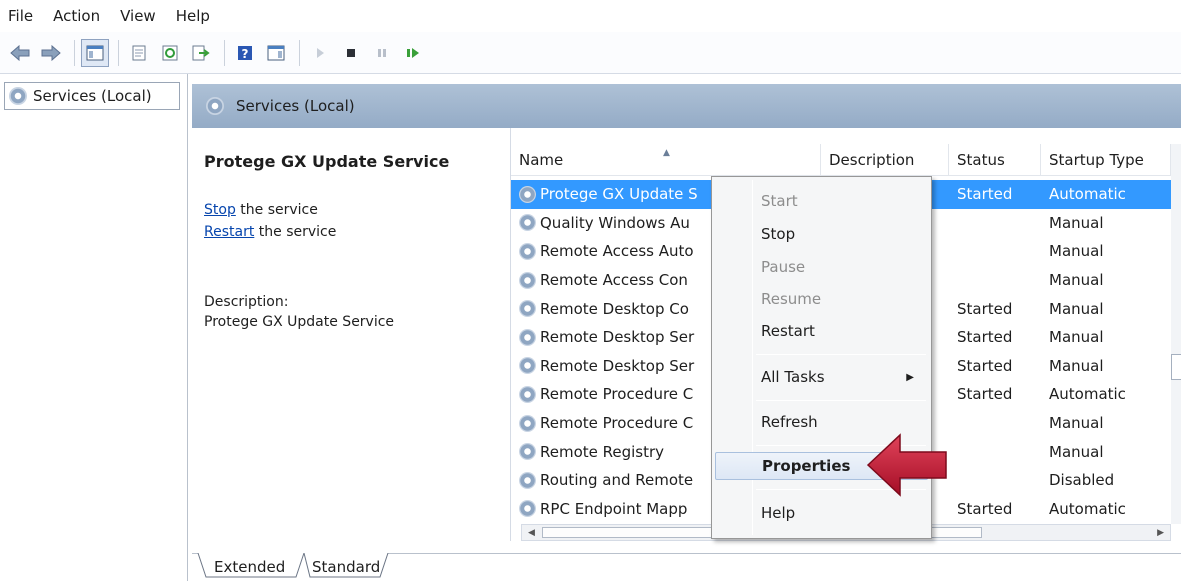 Image resolution: width=1181 pixels, height=581 pixels. What do you see at coordinates (1176, 334) in the screenshot?
I see `vertical-scrollbar` at bounding box center [1176, 334].